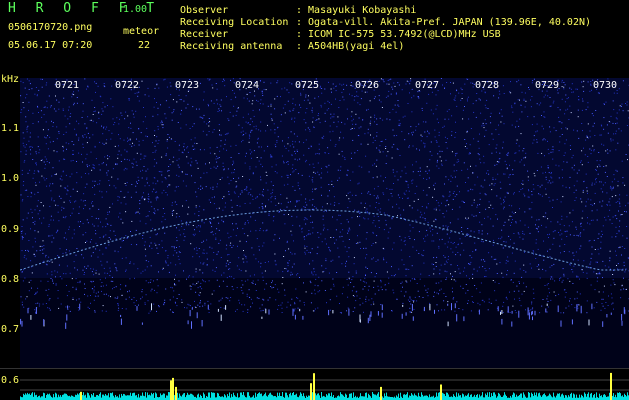 The width and height of the screenshot is (629, 400). I want to click on x-tick-0726: 0726, so click(367, 85).